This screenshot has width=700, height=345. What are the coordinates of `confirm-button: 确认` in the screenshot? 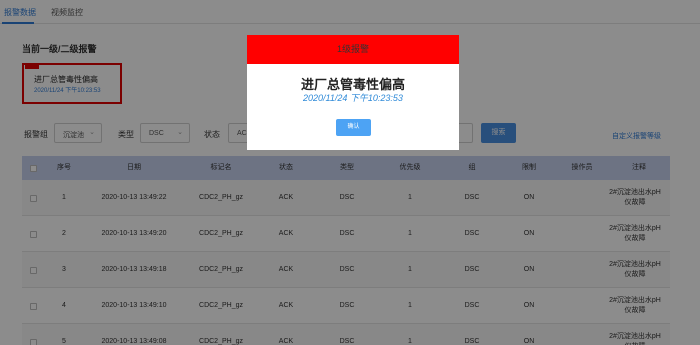 It's located at (353, 127).